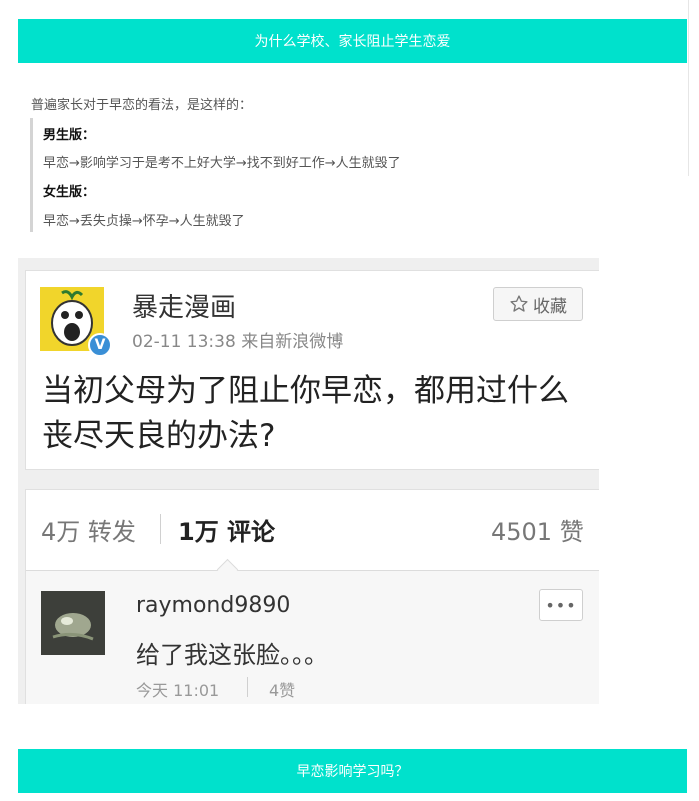  What do you see at coordinates (352, 41) in the screenshot?
I see `section-heading-top: 为什么学校、家长阻止学生恋爱` at bounding box center [352, 41].